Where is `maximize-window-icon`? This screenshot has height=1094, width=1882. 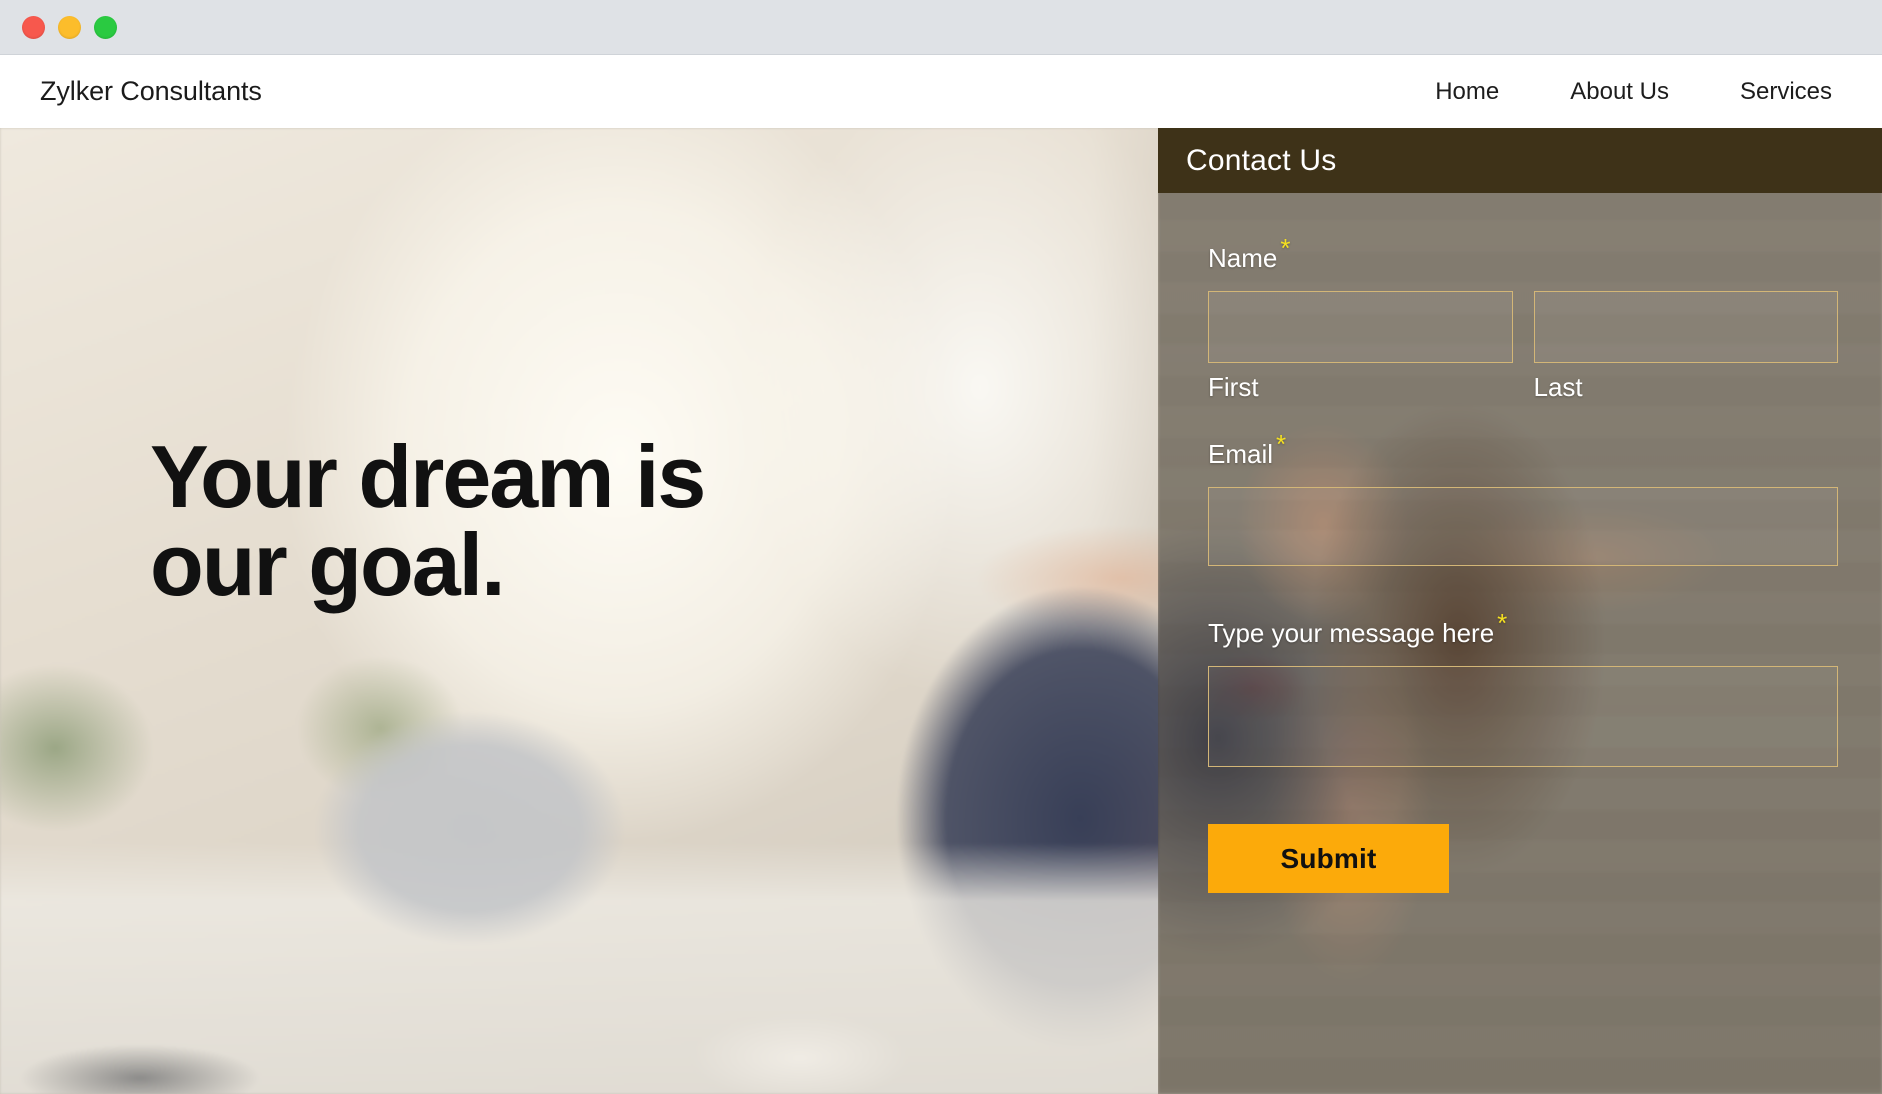
maximize-window-icon is located at coordinates (105, 27).